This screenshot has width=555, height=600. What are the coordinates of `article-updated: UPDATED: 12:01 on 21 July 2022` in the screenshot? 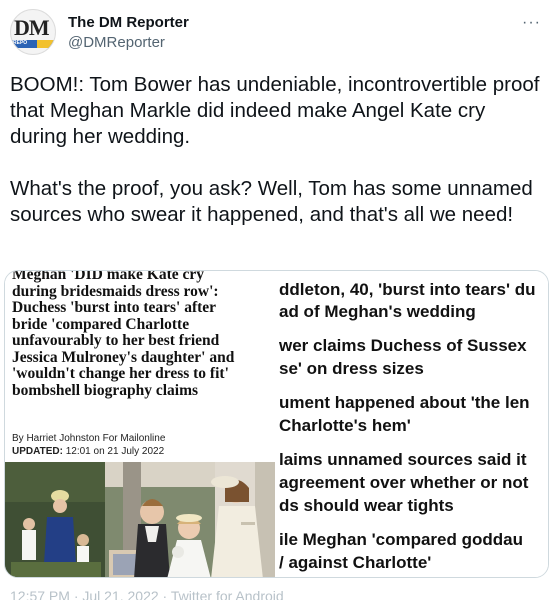 It's located at (88, 451).